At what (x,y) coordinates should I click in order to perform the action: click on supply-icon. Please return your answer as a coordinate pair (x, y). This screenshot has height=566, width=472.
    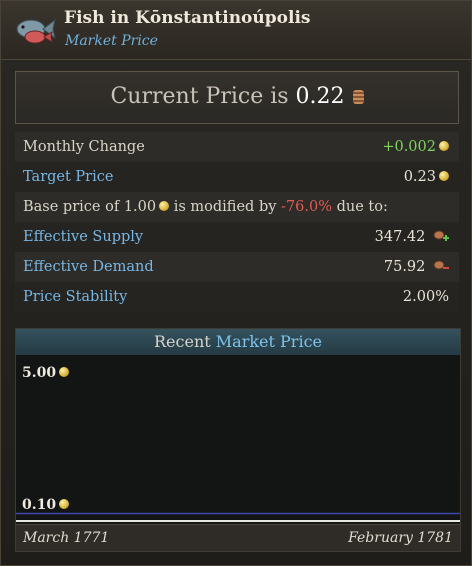
    Looking at the image, I should click on (441, 235).